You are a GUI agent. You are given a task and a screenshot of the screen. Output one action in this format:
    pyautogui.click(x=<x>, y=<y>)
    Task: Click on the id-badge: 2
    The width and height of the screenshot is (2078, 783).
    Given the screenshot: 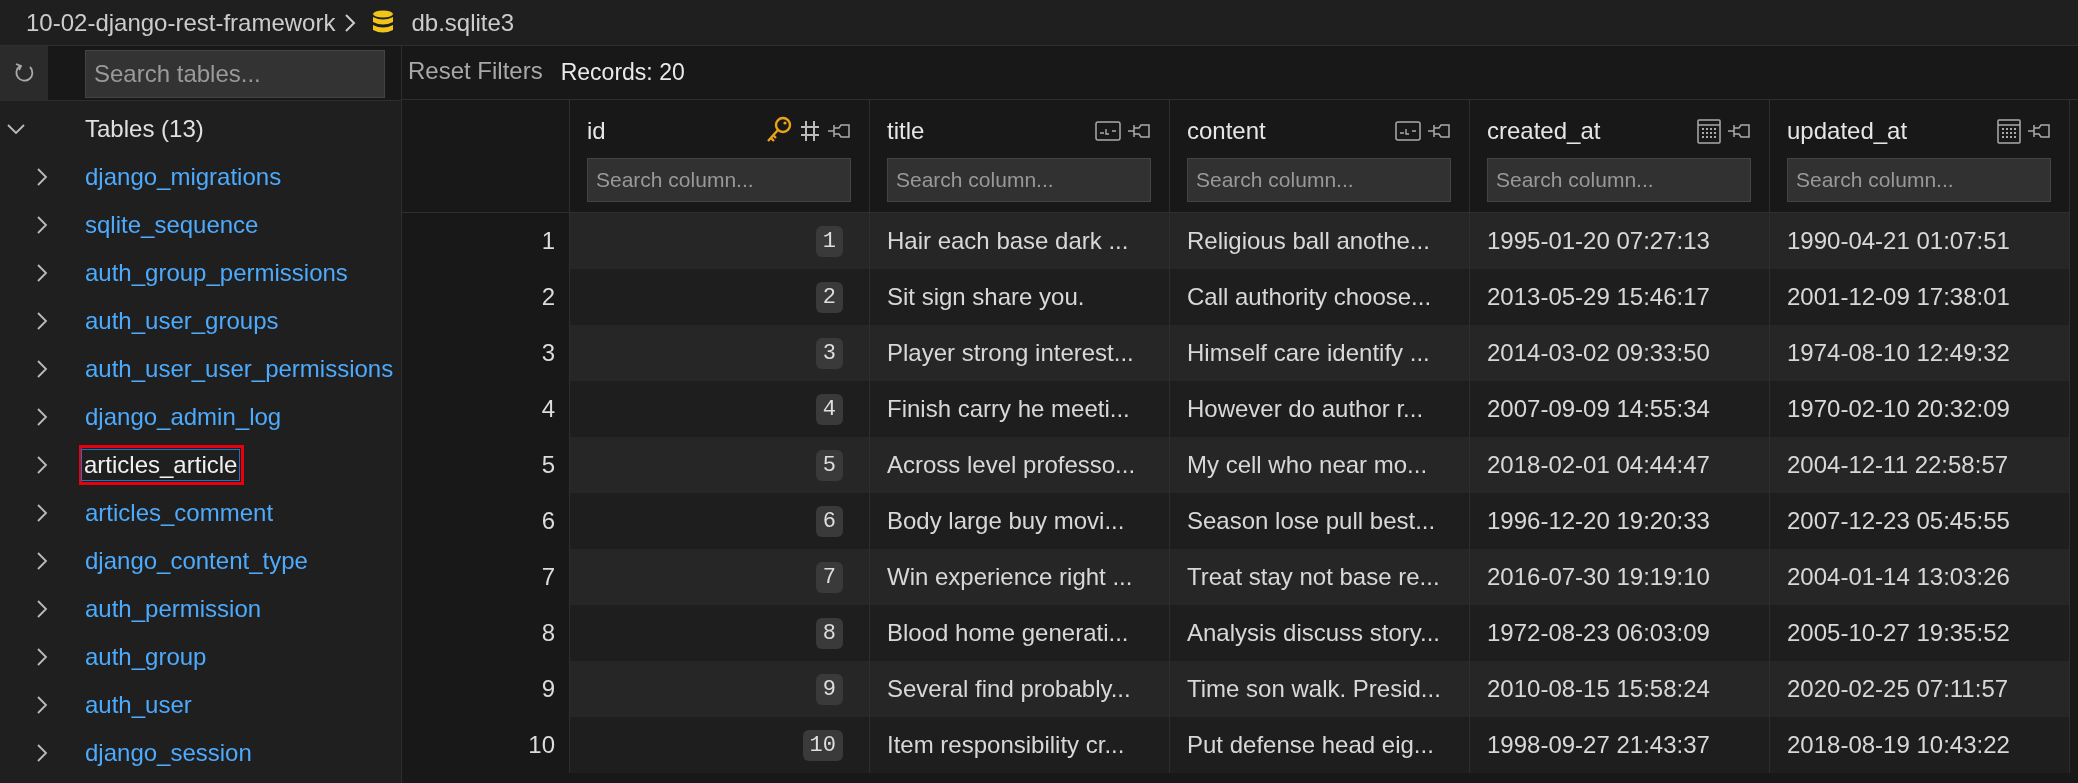 What is the action you would take?
    pyautogui.click(x=829, y=297)
    